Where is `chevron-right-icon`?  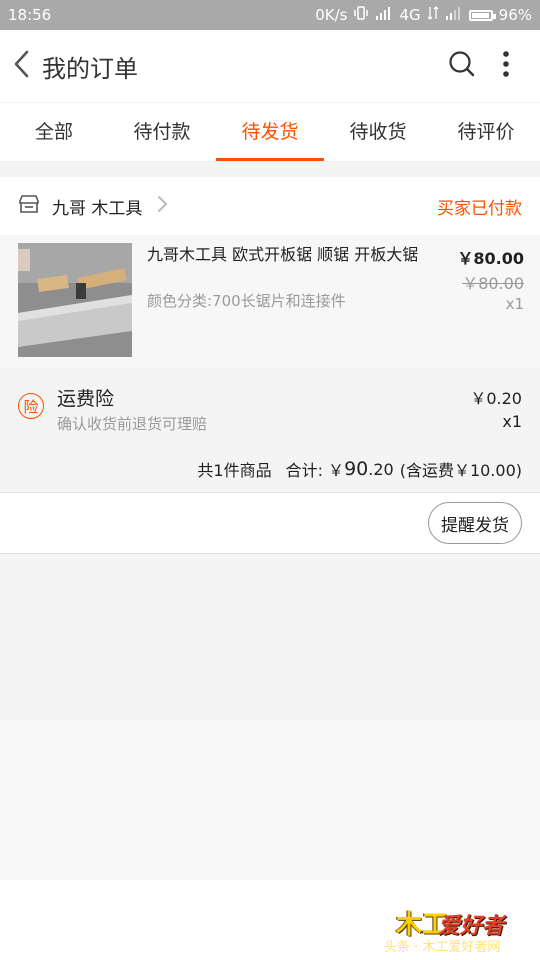 chevron-right-icon is located at coordinates (162, 206).